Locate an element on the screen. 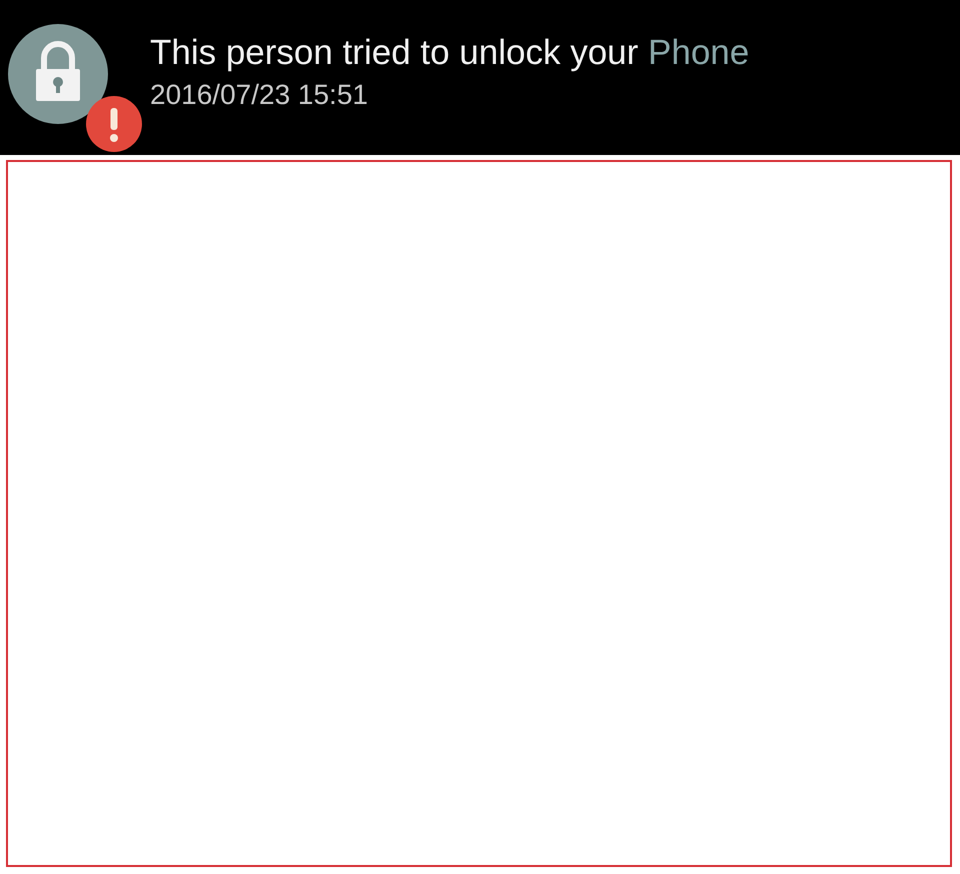 The image size is (960, 874). notification-title: This person tried to unlock your Phone is located at coordinates (450, 52).